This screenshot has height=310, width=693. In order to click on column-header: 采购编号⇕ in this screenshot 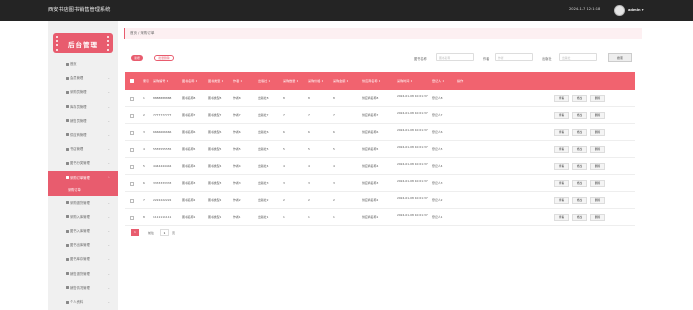, I will do `click(160, 81)`.